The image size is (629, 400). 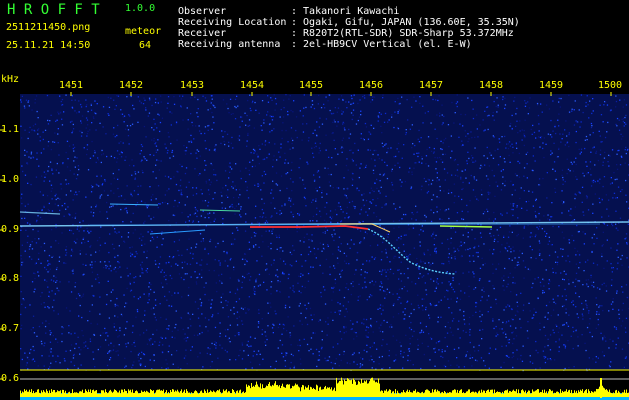 What do you see at coordinates (405, 22) in the screenshot?
I see `info-value-location: : Ogaki, Gifu, JAPAN (136.60E, 35.35N)` at bounding box center [405, 22].